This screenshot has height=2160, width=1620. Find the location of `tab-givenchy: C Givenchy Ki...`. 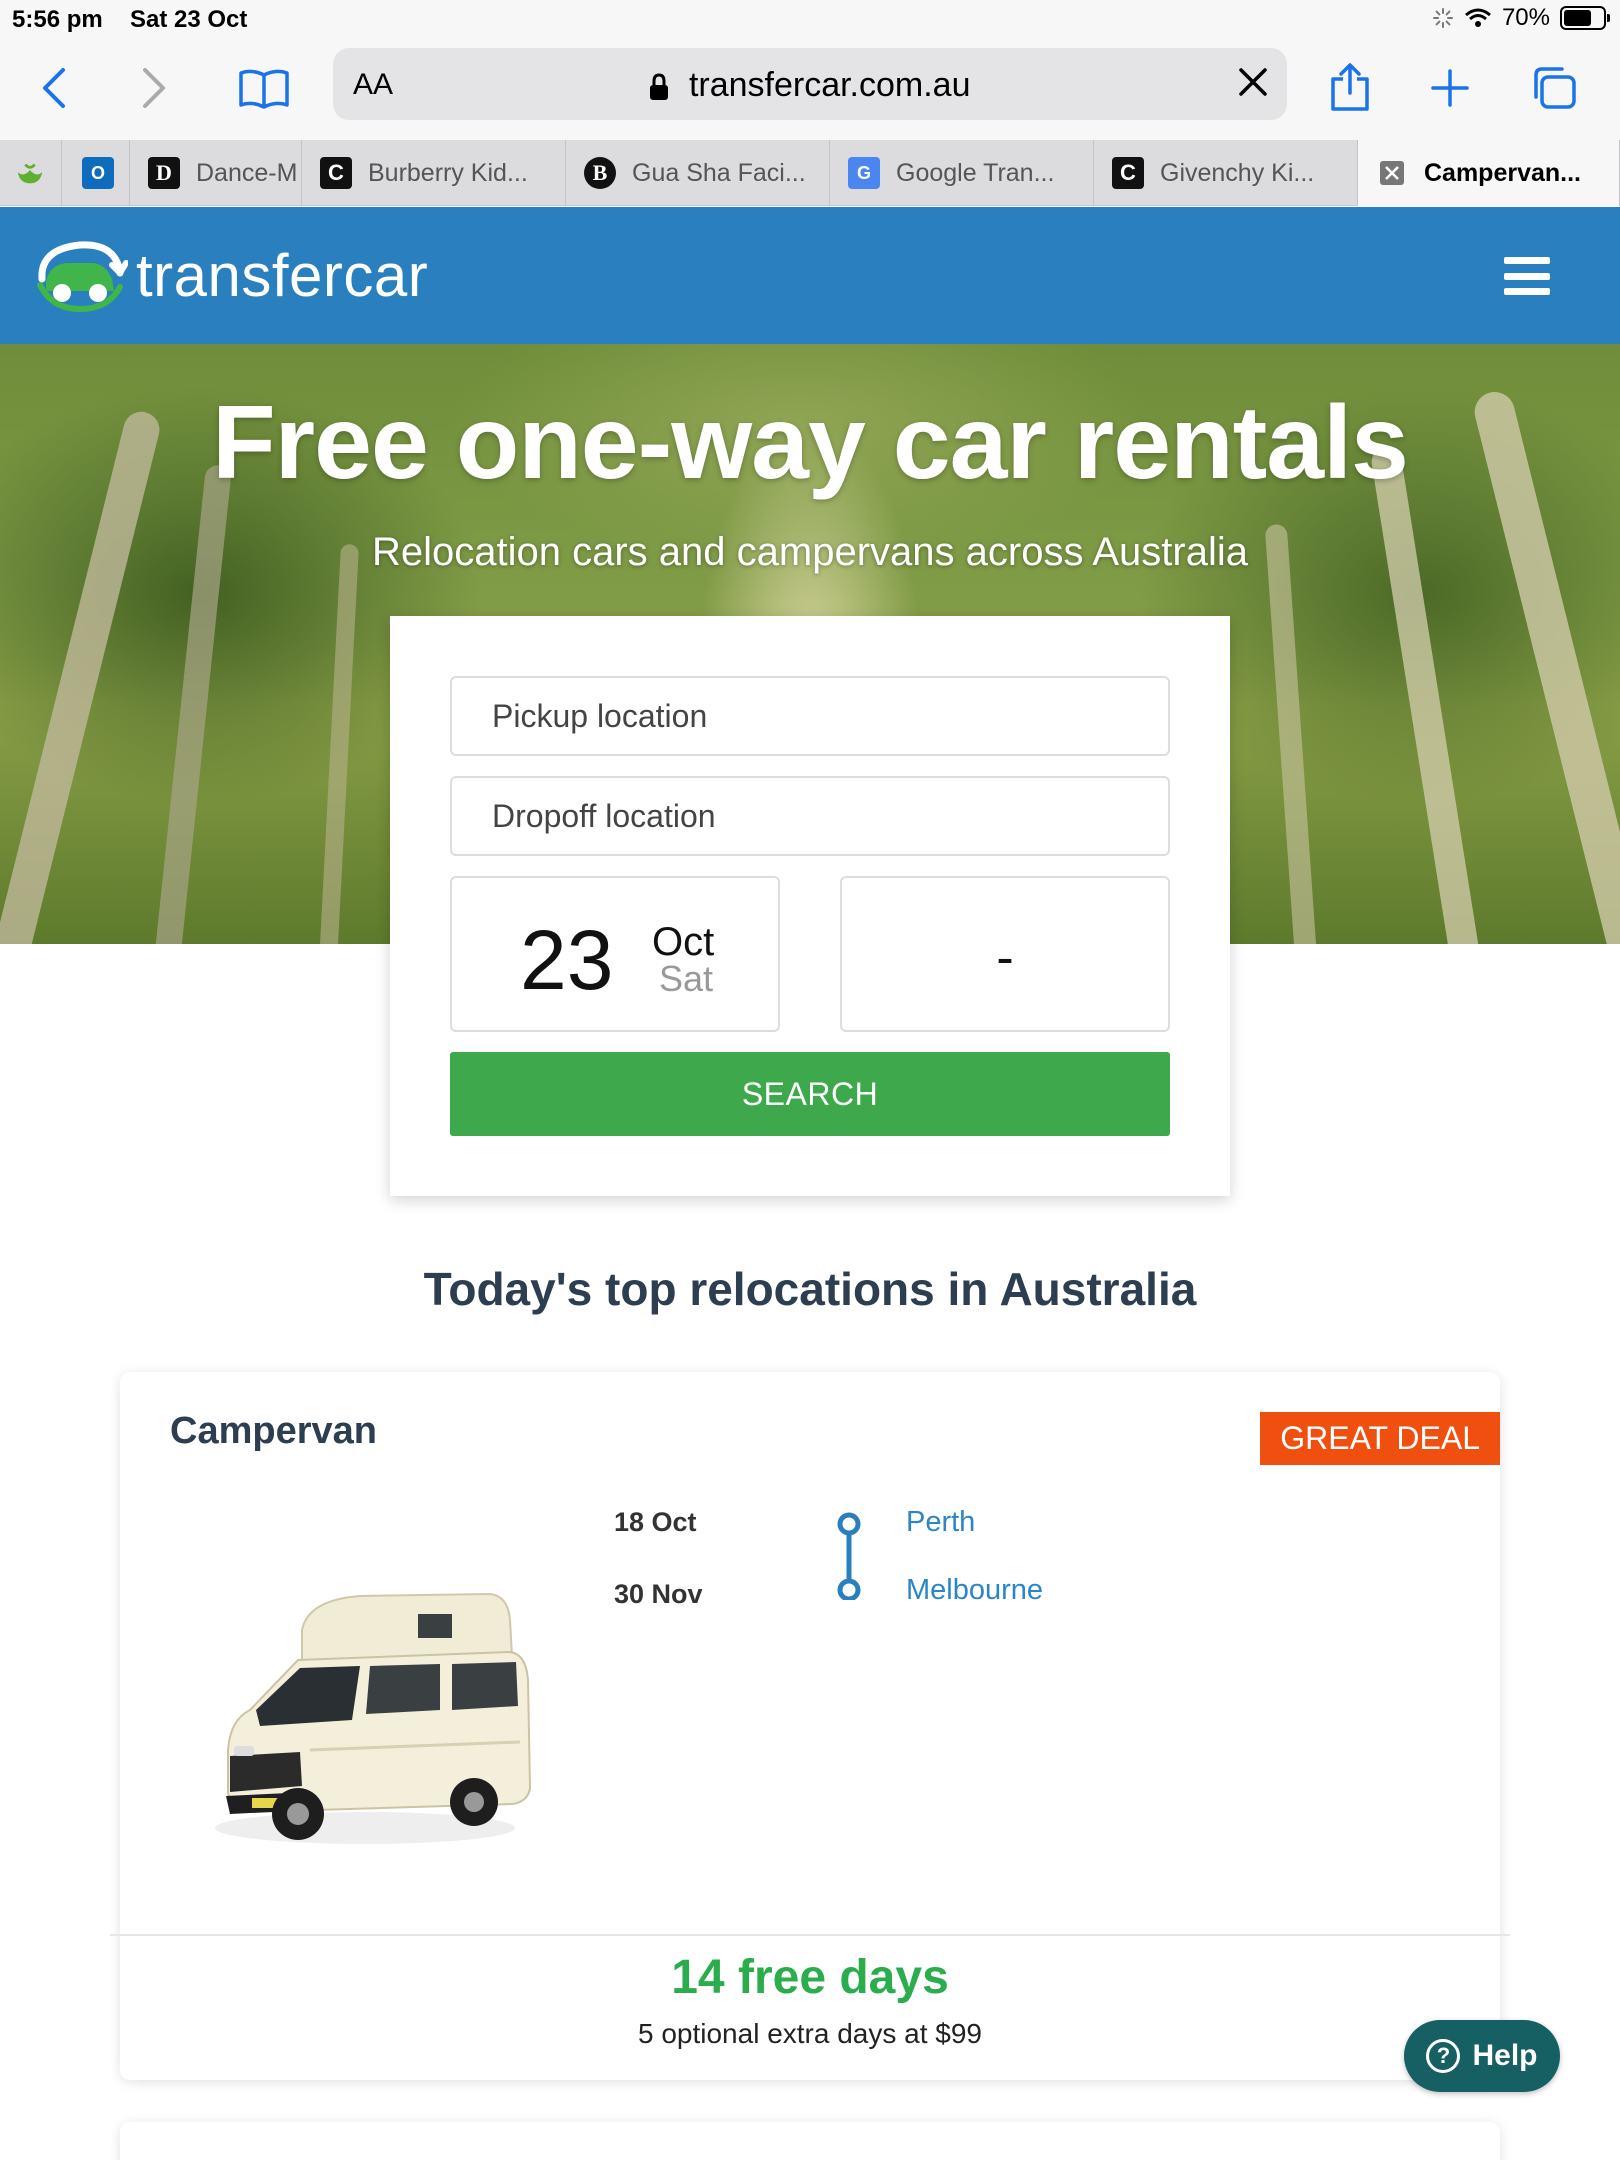

tab-givenchy: C Givenchy Ki... is located at coordinates (1226, 173).